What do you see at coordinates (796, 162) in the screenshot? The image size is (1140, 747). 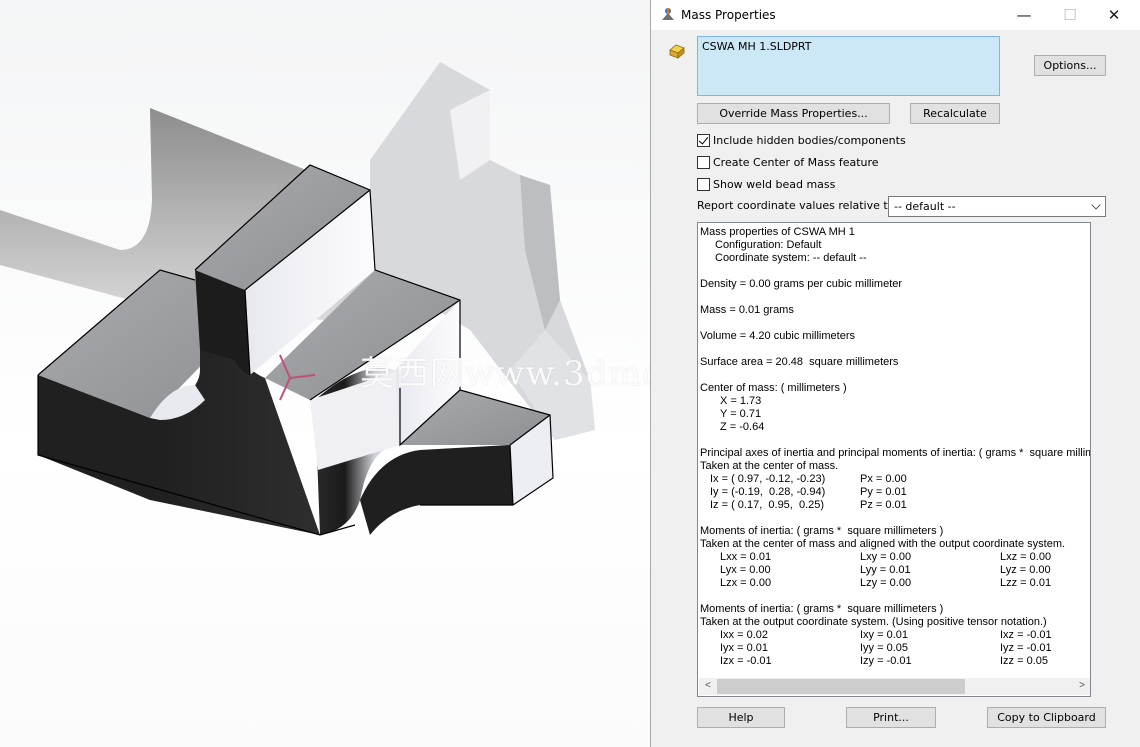 I see `create-com-label: Create Center of Mass feature` at bounding box center [796, 162].